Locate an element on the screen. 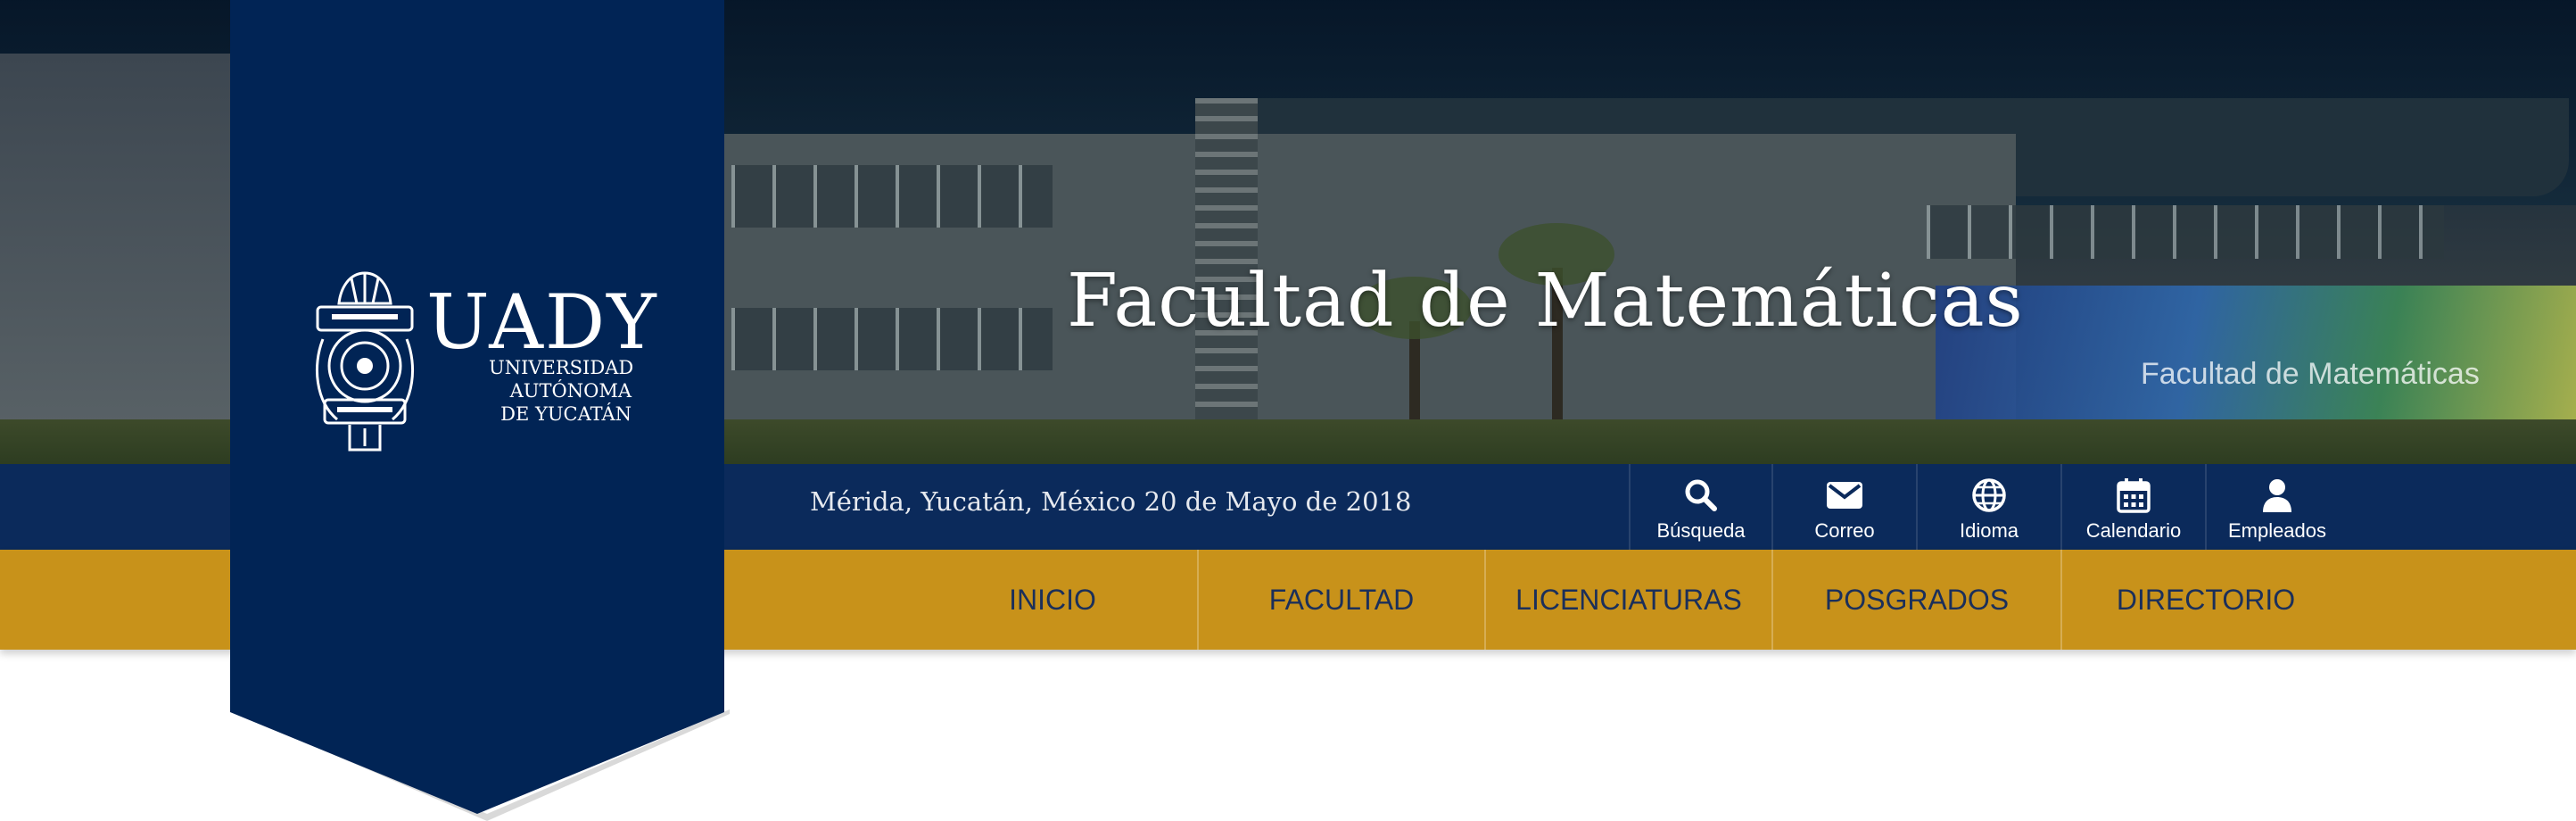 This screenshot has height=821, width=2576. nav-item-facultad: FACULTAD is located at coordinates (1341, 600).